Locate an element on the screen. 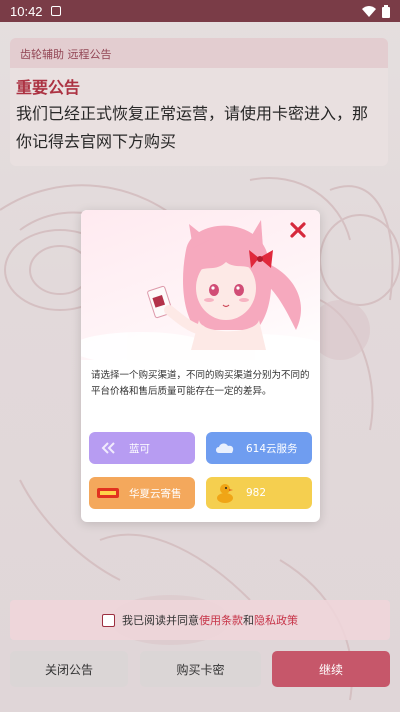 The image size is (400, 712). privacy-link: 隐私政策 is located at coordinates (276, 620).